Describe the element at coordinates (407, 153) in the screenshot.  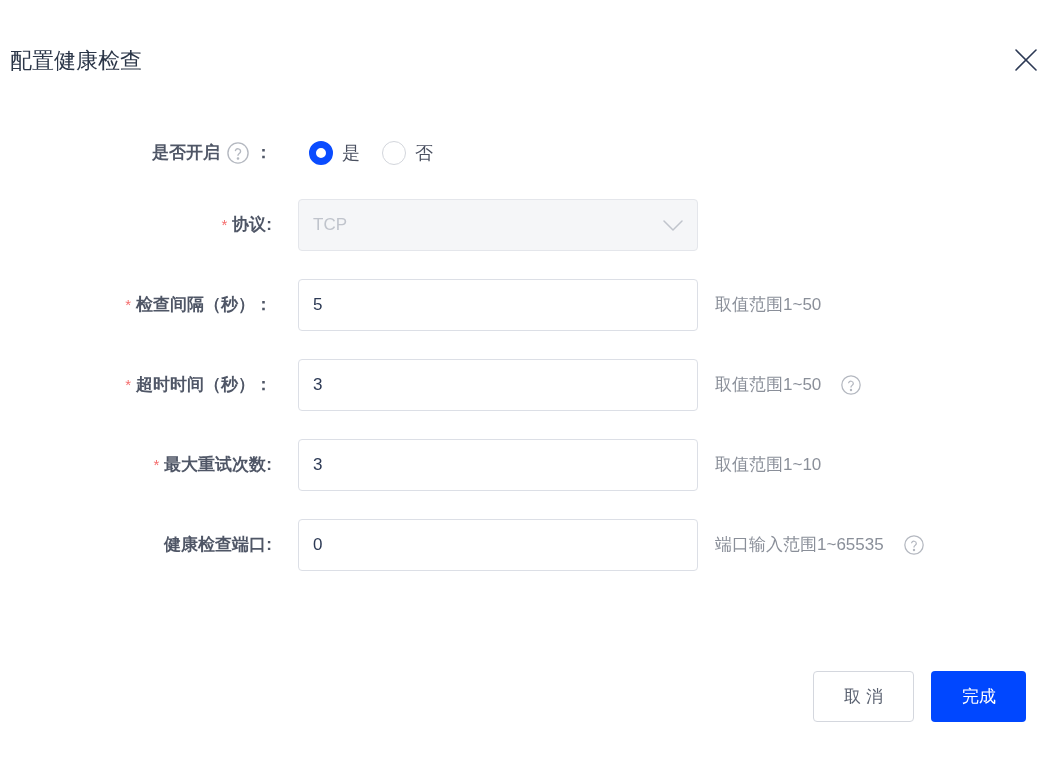
I see `radio-option: 否` at that location.